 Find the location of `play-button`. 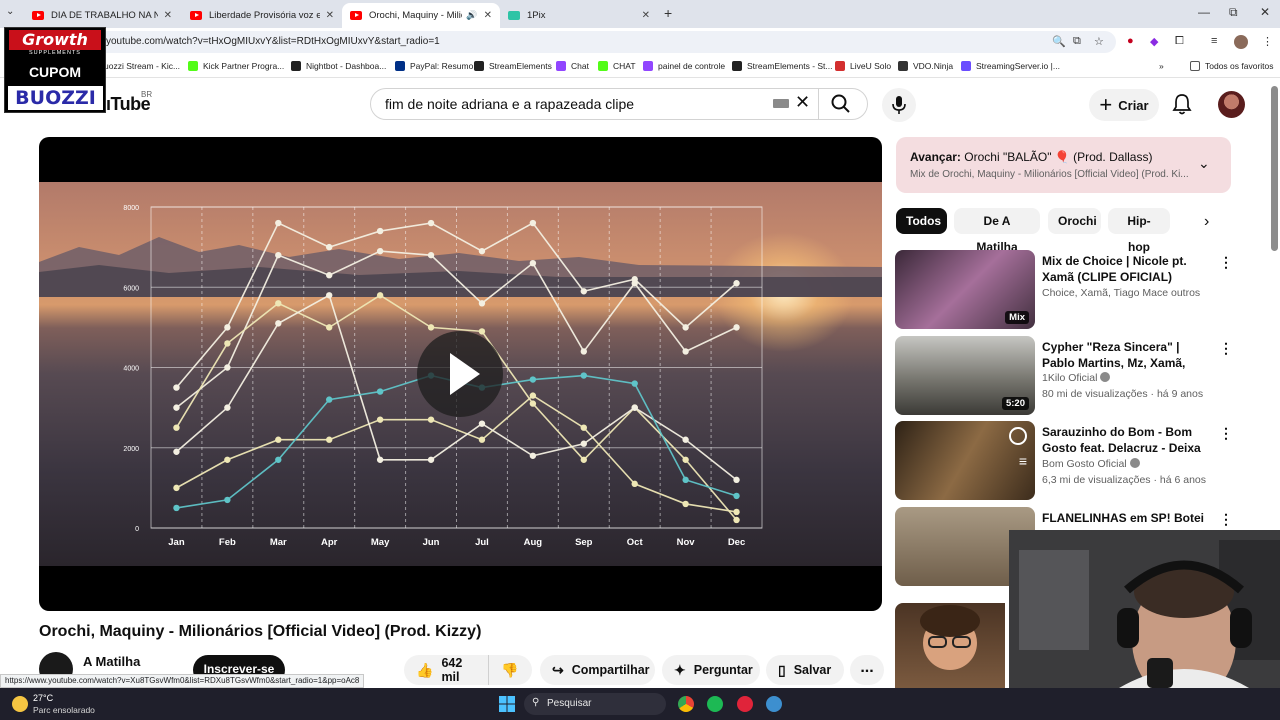

play-button is located at coordinates (460, 374).